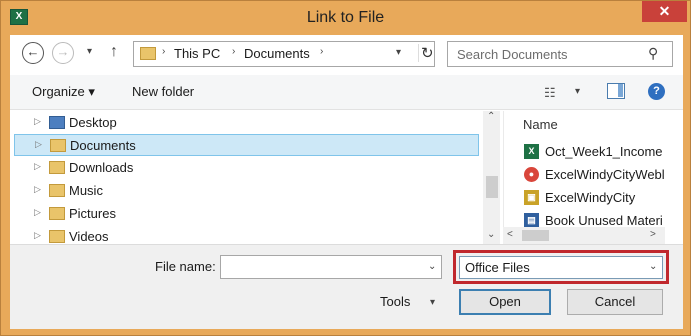 The width and height of the screenshot is (691, 336). What do you see at coordinates (86, 190) in the screenshot?
I see `tree-item-label: Music` at bounding box center [86, 190].